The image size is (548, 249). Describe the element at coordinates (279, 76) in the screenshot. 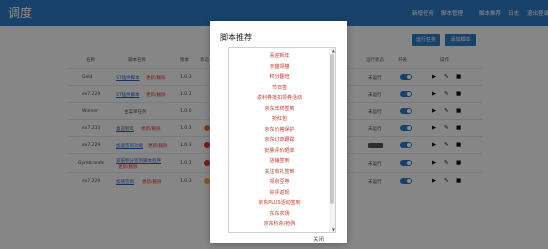

I see `script-item: 积分翻倍` at that location.